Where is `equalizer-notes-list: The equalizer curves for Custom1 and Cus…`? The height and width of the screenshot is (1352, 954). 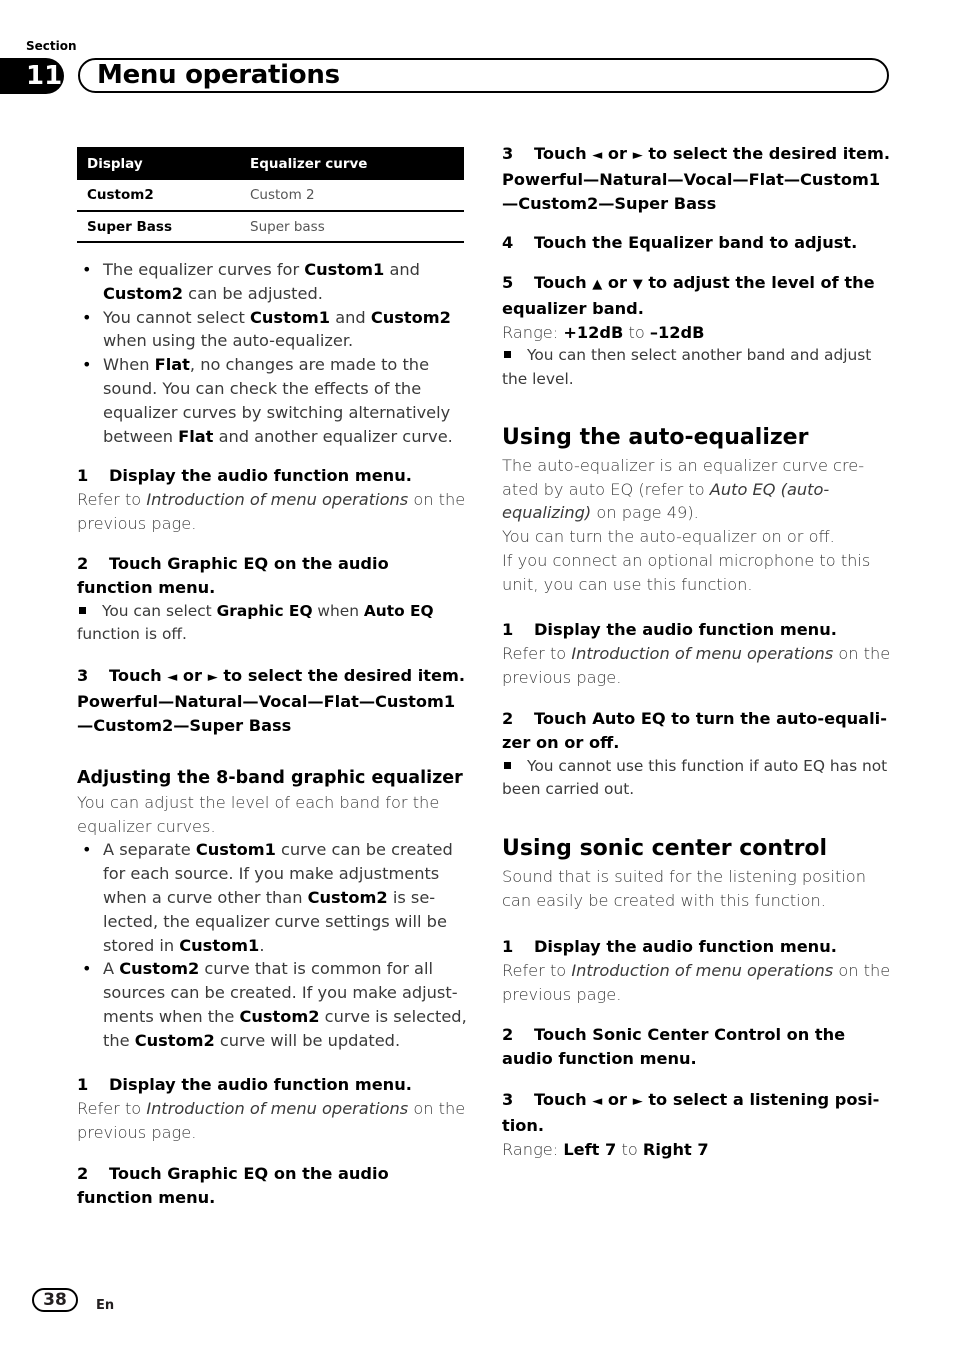
equalizer-notes-list: The equalizer curves for Custom1 and Cus… is located at coordinates (272, 353).